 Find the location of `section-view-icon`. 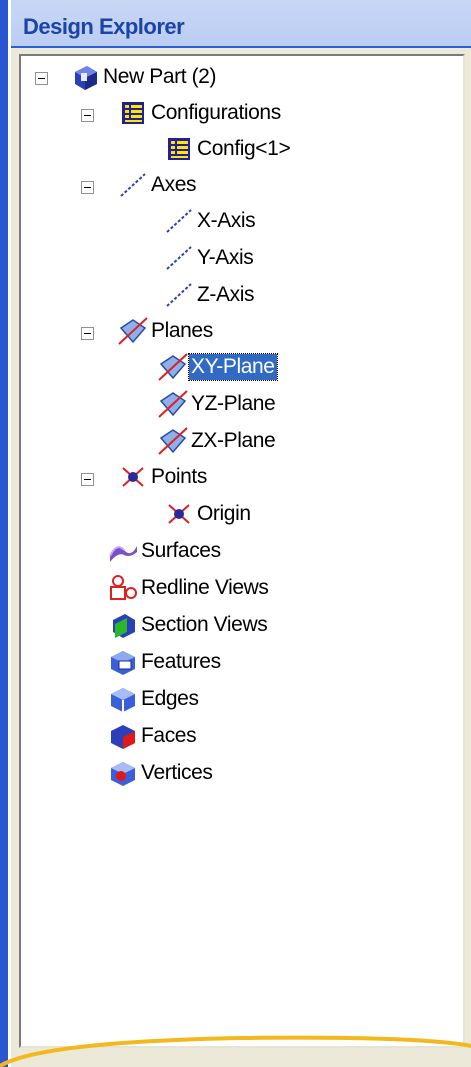

section-view-icon is located at coordinates (123, 625).